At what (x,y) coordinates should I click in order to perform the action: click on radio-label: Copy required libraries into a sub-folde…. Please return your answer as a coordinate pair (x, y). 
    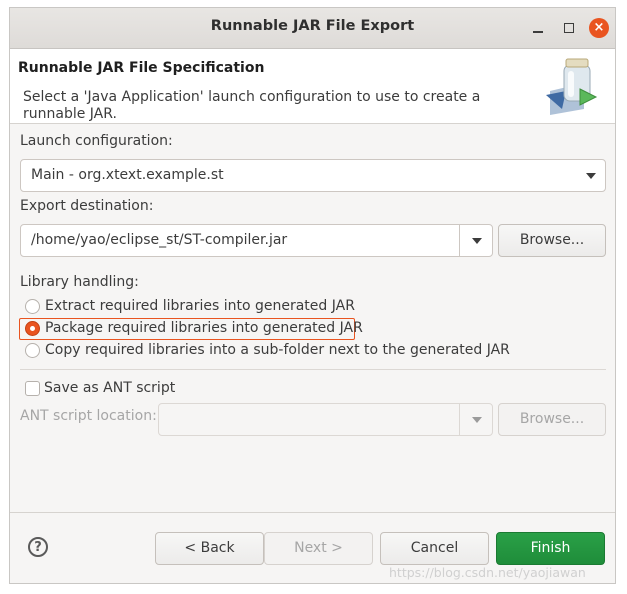
    Looking at the image, I should click on (277, 350).